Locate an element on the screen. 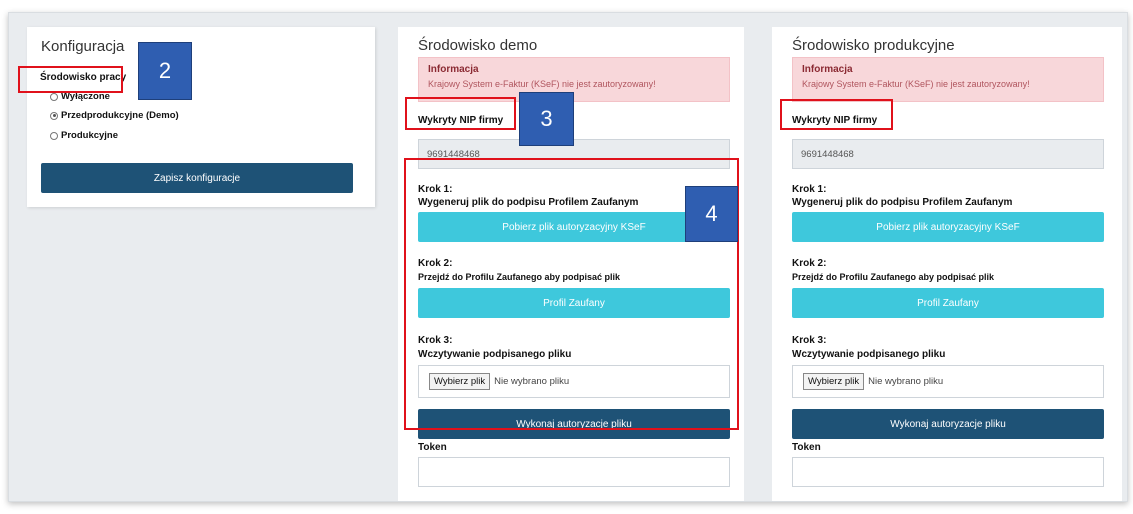  highlight-env-label is located at coordinates (70, 79).